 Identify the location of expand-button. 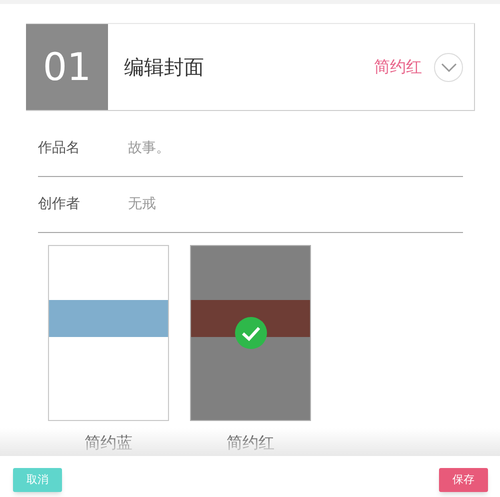
(448, 67).